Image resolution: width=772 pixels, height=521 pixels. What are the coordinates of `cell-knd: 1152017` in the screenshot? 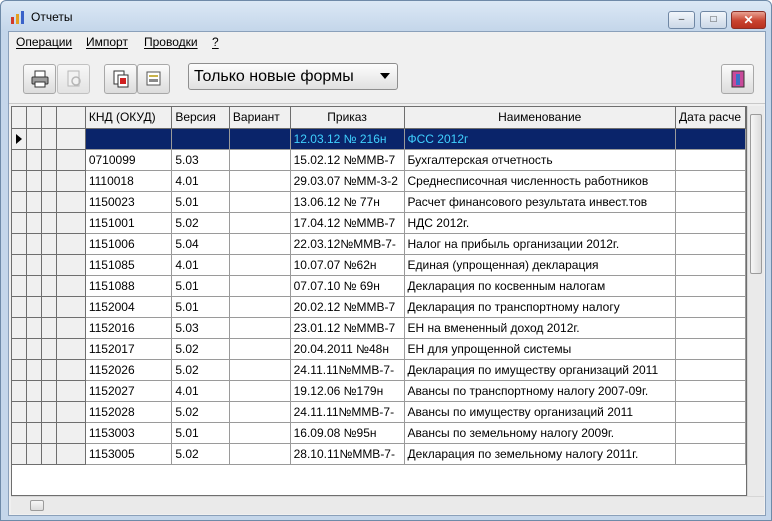 It's located at (129, 349).